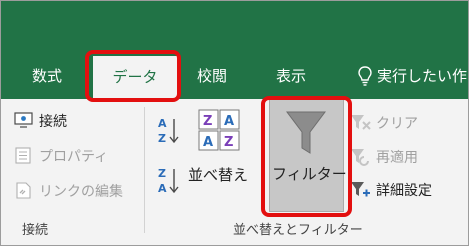 Image resolution: width=469 pixels, height=246 pixels. I want to click on clear-button: クリア, so click(397, 124).